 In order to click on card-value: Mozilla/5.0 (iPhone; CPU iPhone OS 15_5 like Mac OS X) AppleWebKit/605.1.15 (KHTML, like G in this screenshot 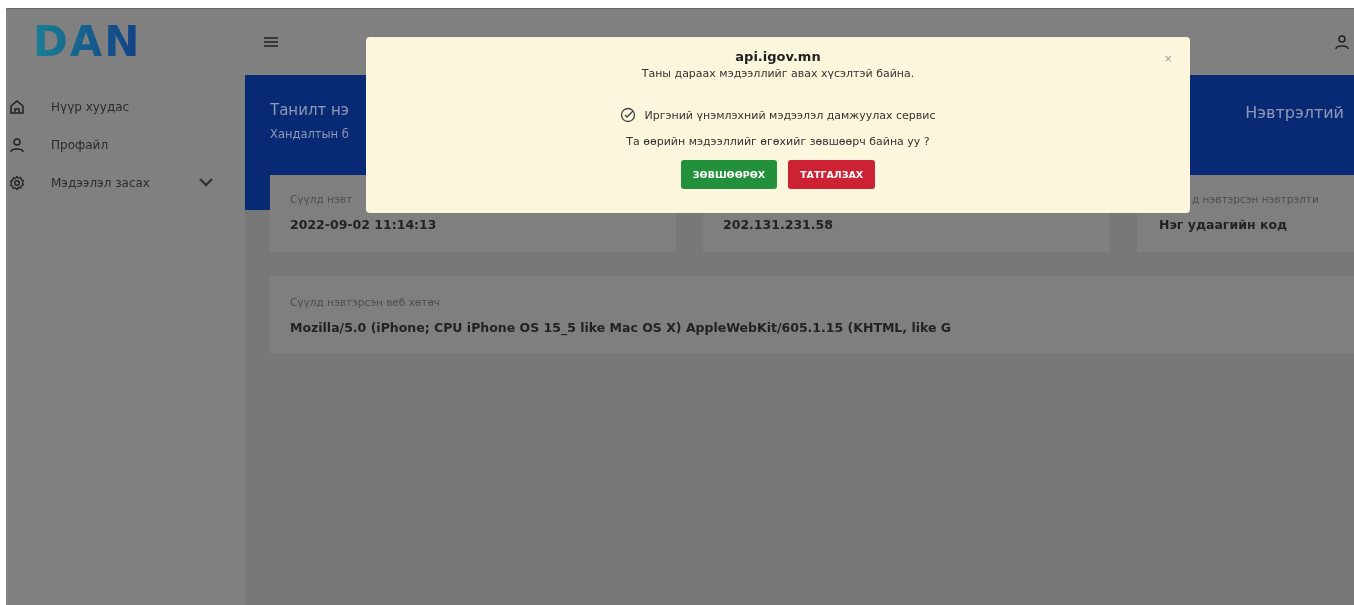, I will do `click(621, 327)`.